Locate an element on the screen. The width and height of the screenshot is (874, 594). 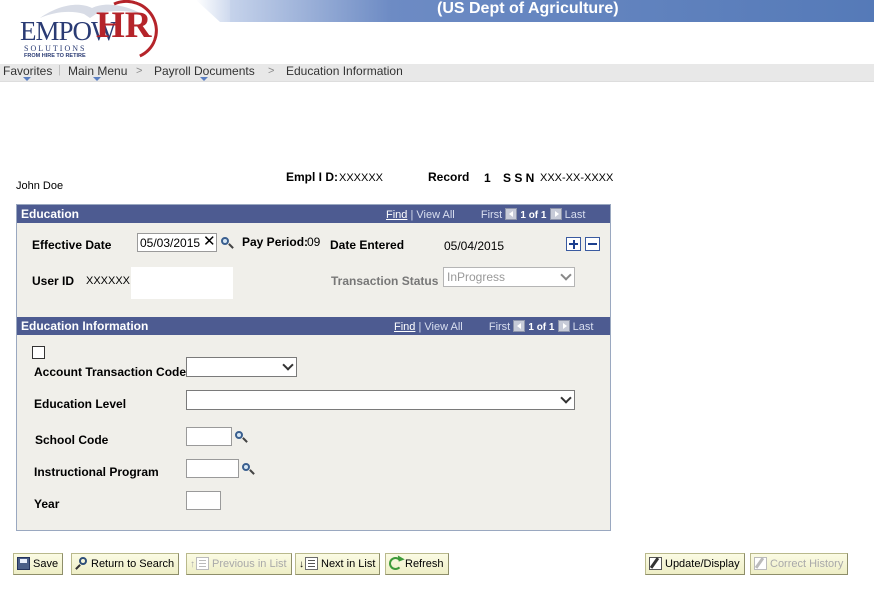
logo-solutions-text: SOLUTIONS is located at coordinates (55, 48).